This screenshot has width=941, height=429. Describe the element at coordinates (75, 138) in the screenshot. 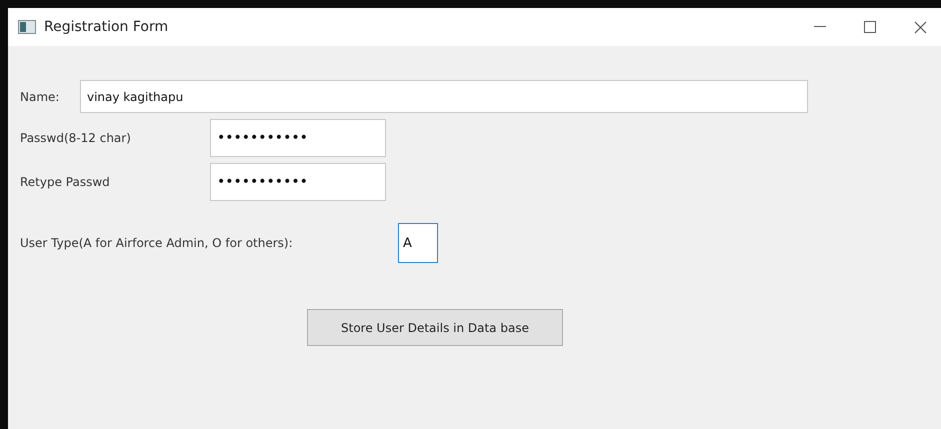

I see `field-label: Passwd(8-12 char)` at that location.